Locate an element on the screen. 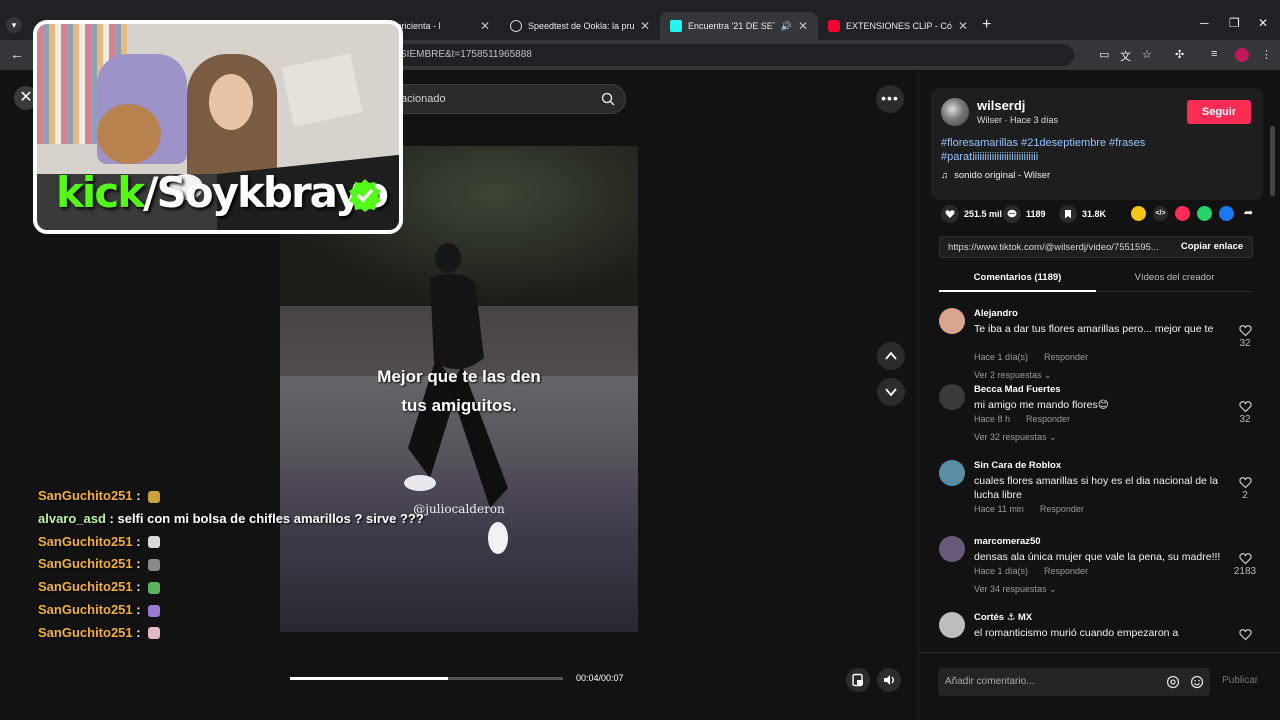  tab-title: Speedtest de Ookla: la prueba c is located at coordinates (581, 26).